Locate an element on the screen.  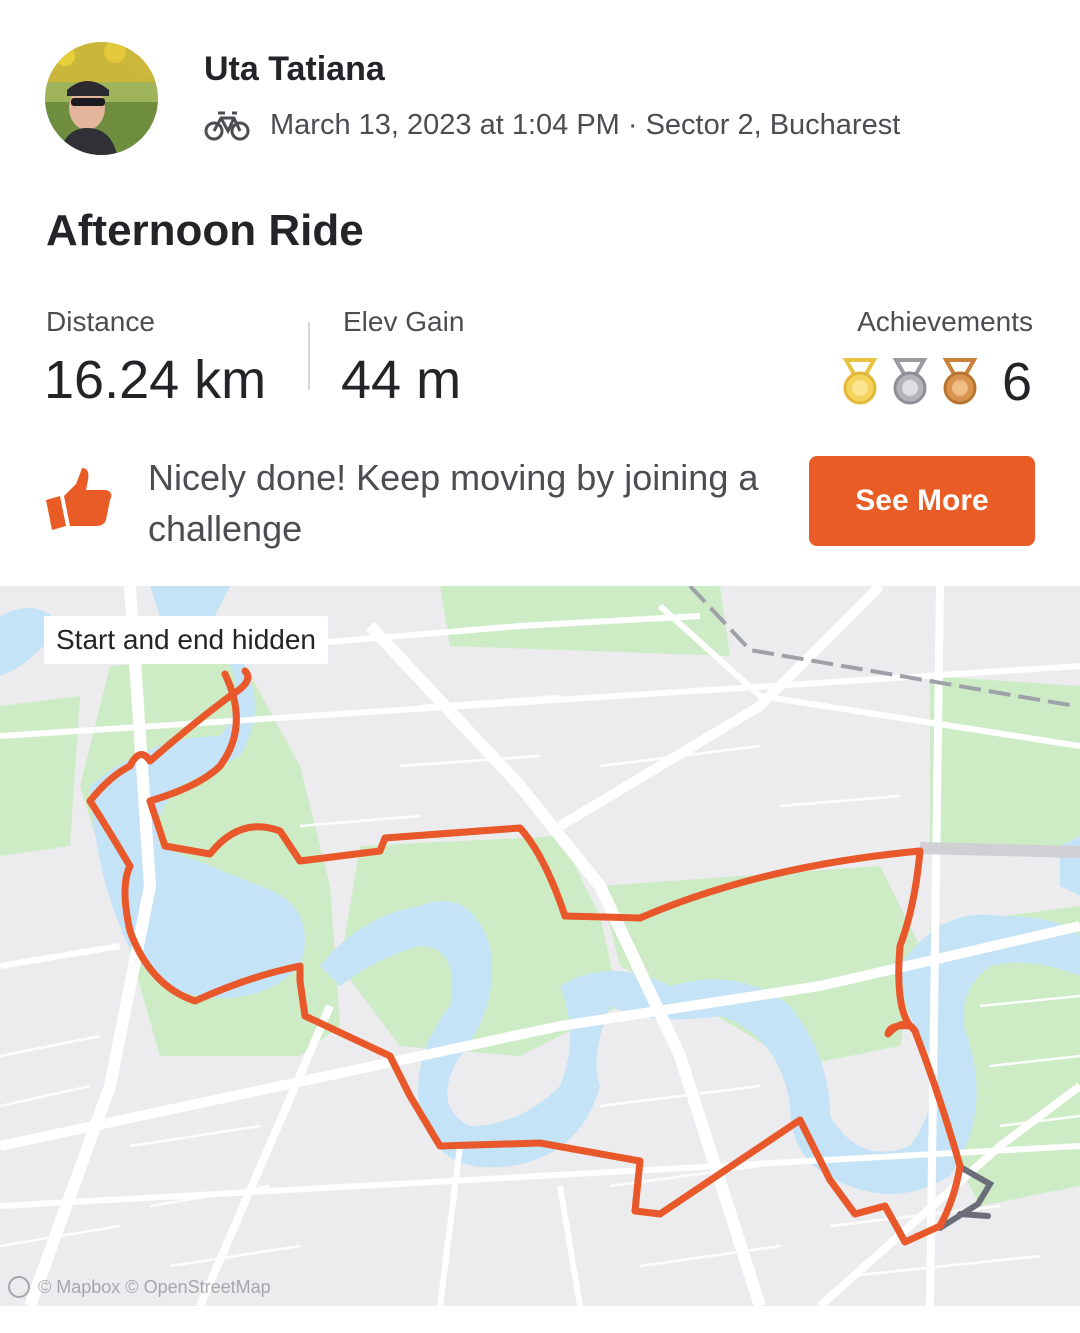
attribution-text: © Mapbox © OpenStreetMap is located at coordinates (154, 1286).